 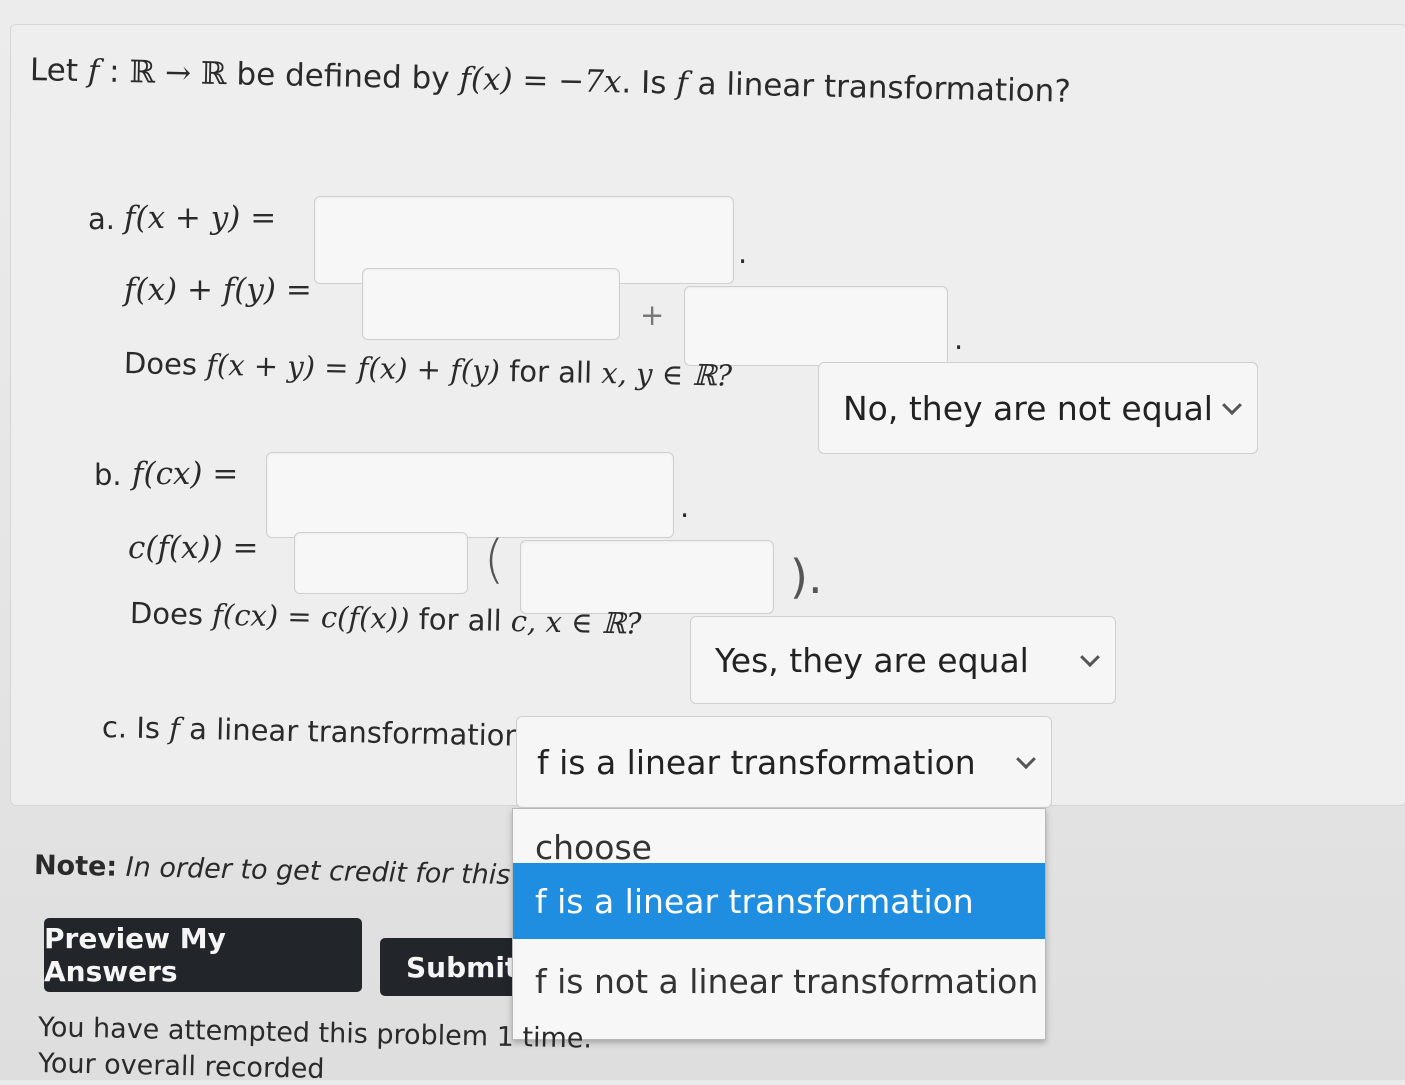 What do you see at coordinates (462, 967) in the screenshot?
I see `submit-button-label: Submit` at bounding box center [462, 967].